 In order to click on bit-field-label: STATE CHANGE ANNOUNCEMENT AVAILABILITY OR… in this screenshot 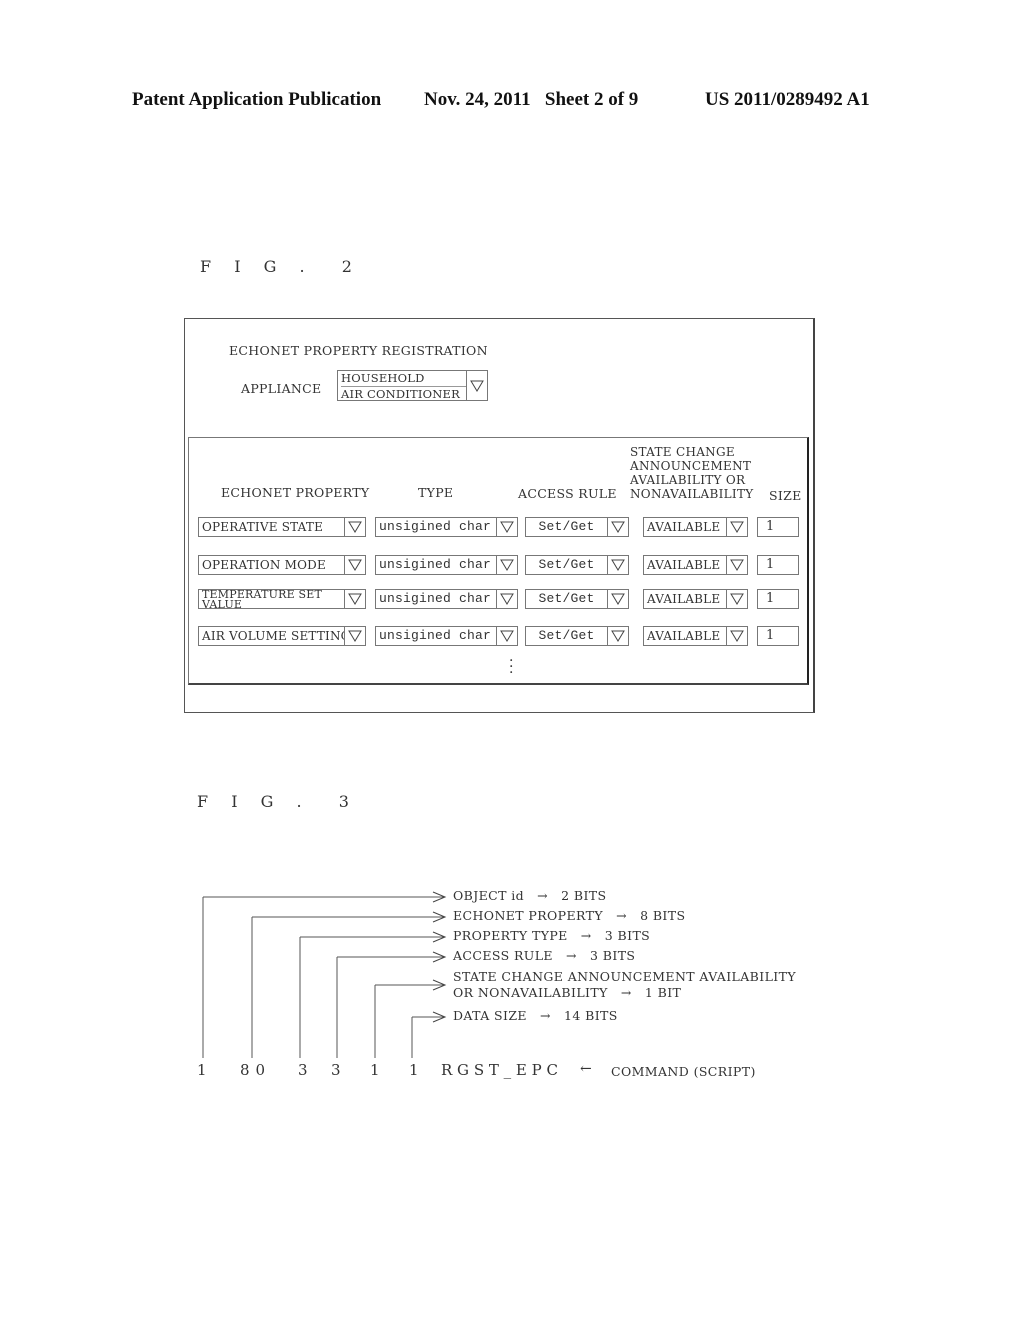, I will do `click(624, 985)`.